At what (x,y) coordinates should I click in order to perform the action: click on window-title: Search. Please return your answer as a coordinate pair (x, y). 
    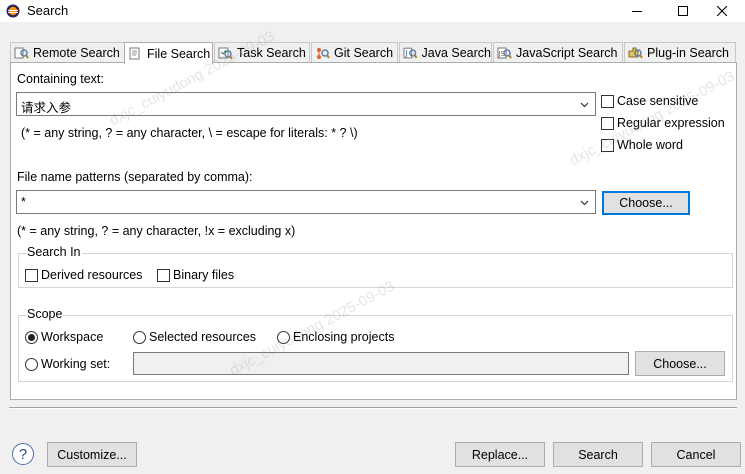
    Looking at the image, I should click on (48, 10).